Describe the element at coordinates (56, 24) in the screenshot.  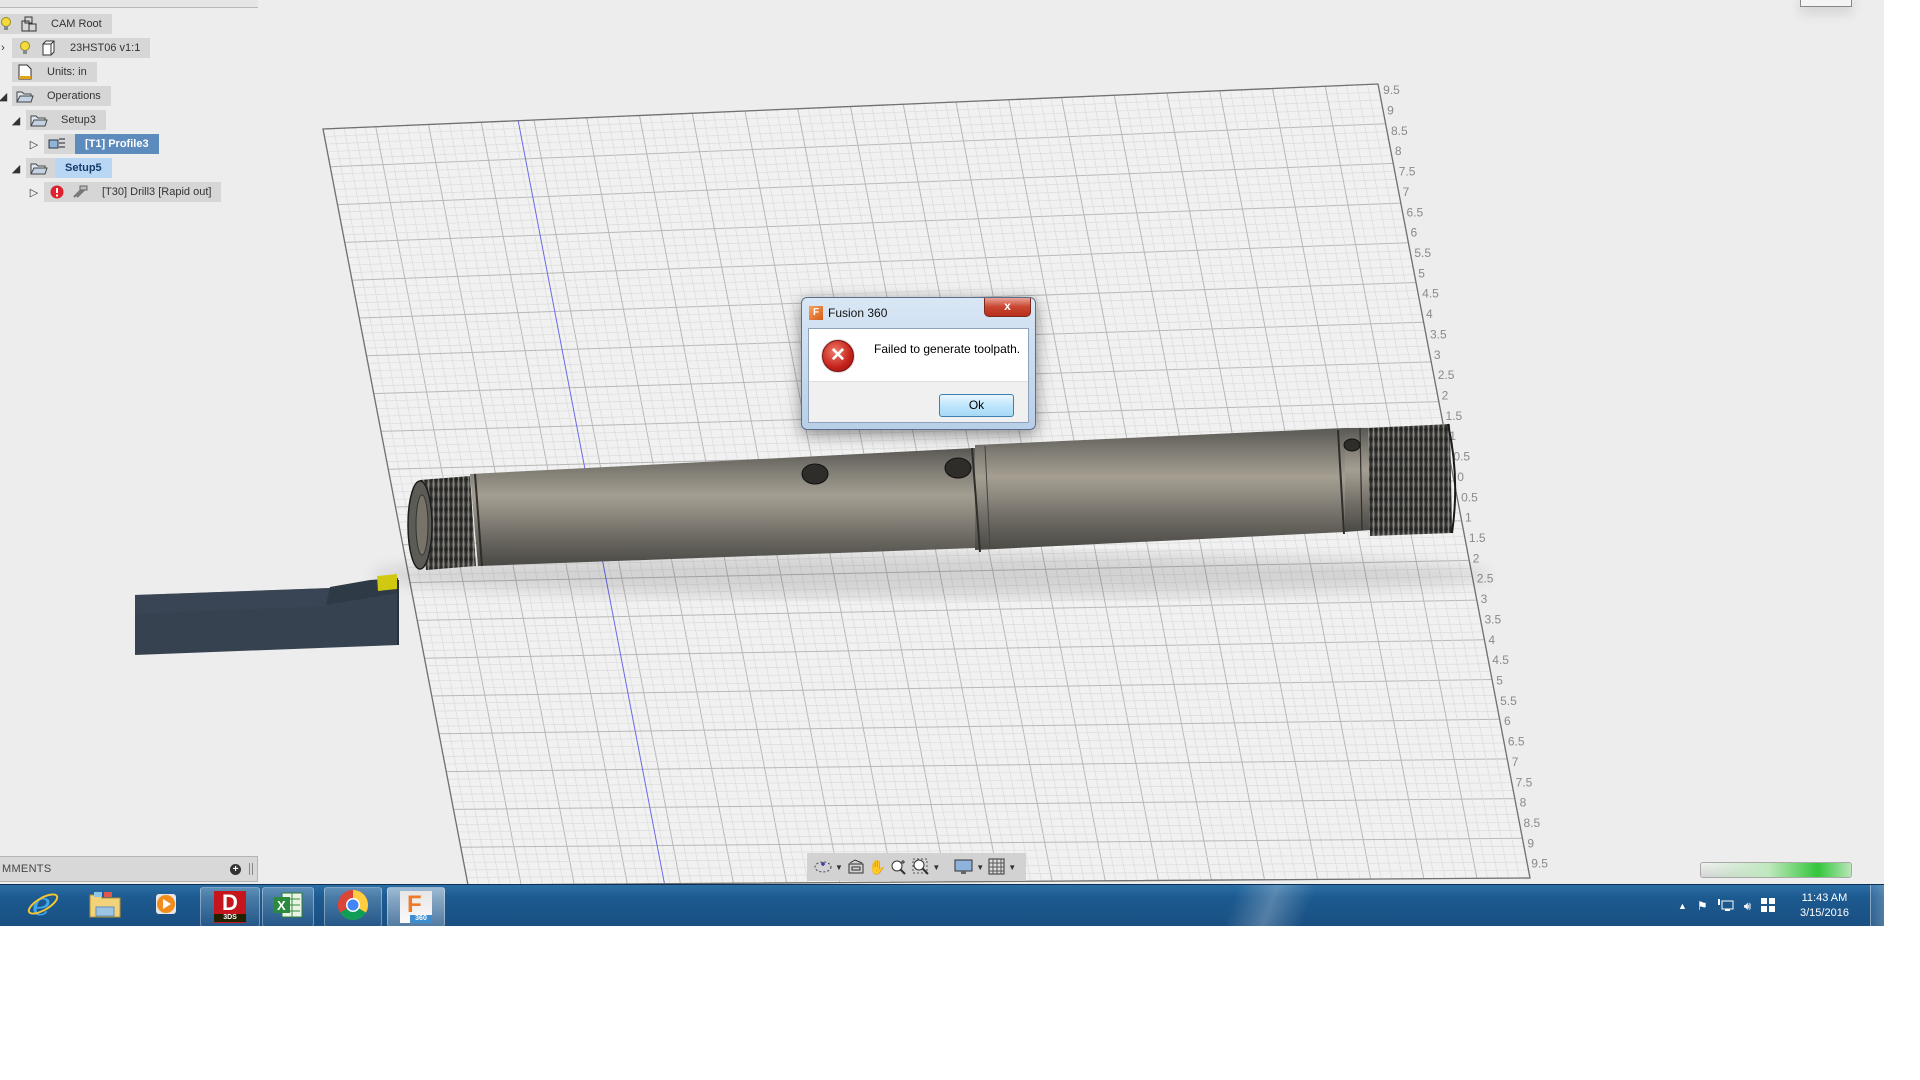
I see `tree-node-cam-root: CAM Root` at that location.